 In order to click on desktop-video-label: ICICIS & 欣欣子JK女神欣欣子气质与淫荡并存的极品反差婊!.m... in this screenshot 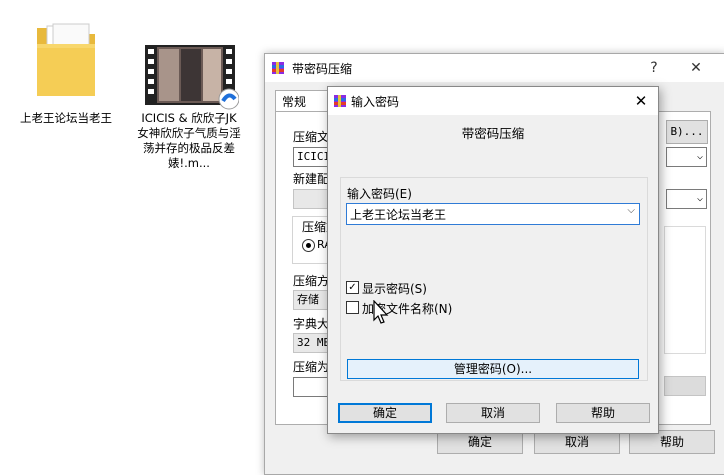, I will do `click(189, 140)`.